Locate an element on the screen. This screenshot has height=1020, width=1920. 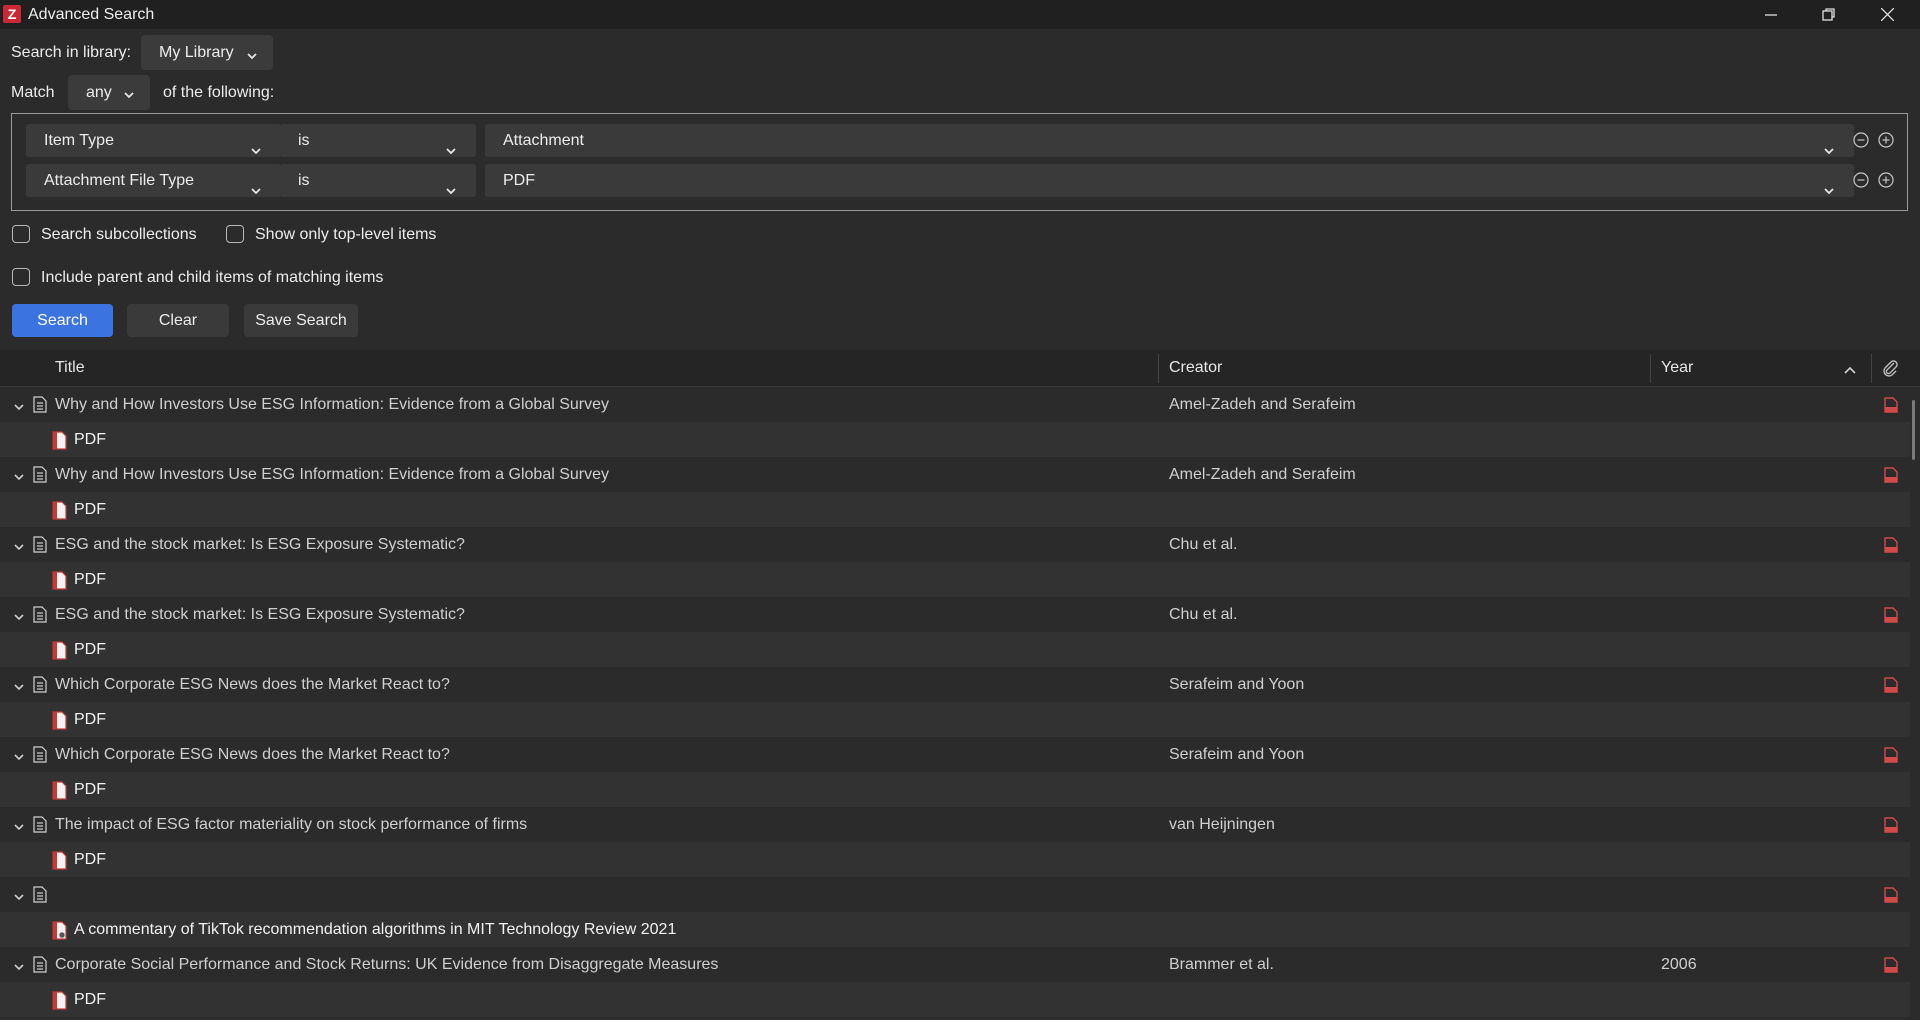
library-dropdown: My Library is located at coordinates (207, 52).